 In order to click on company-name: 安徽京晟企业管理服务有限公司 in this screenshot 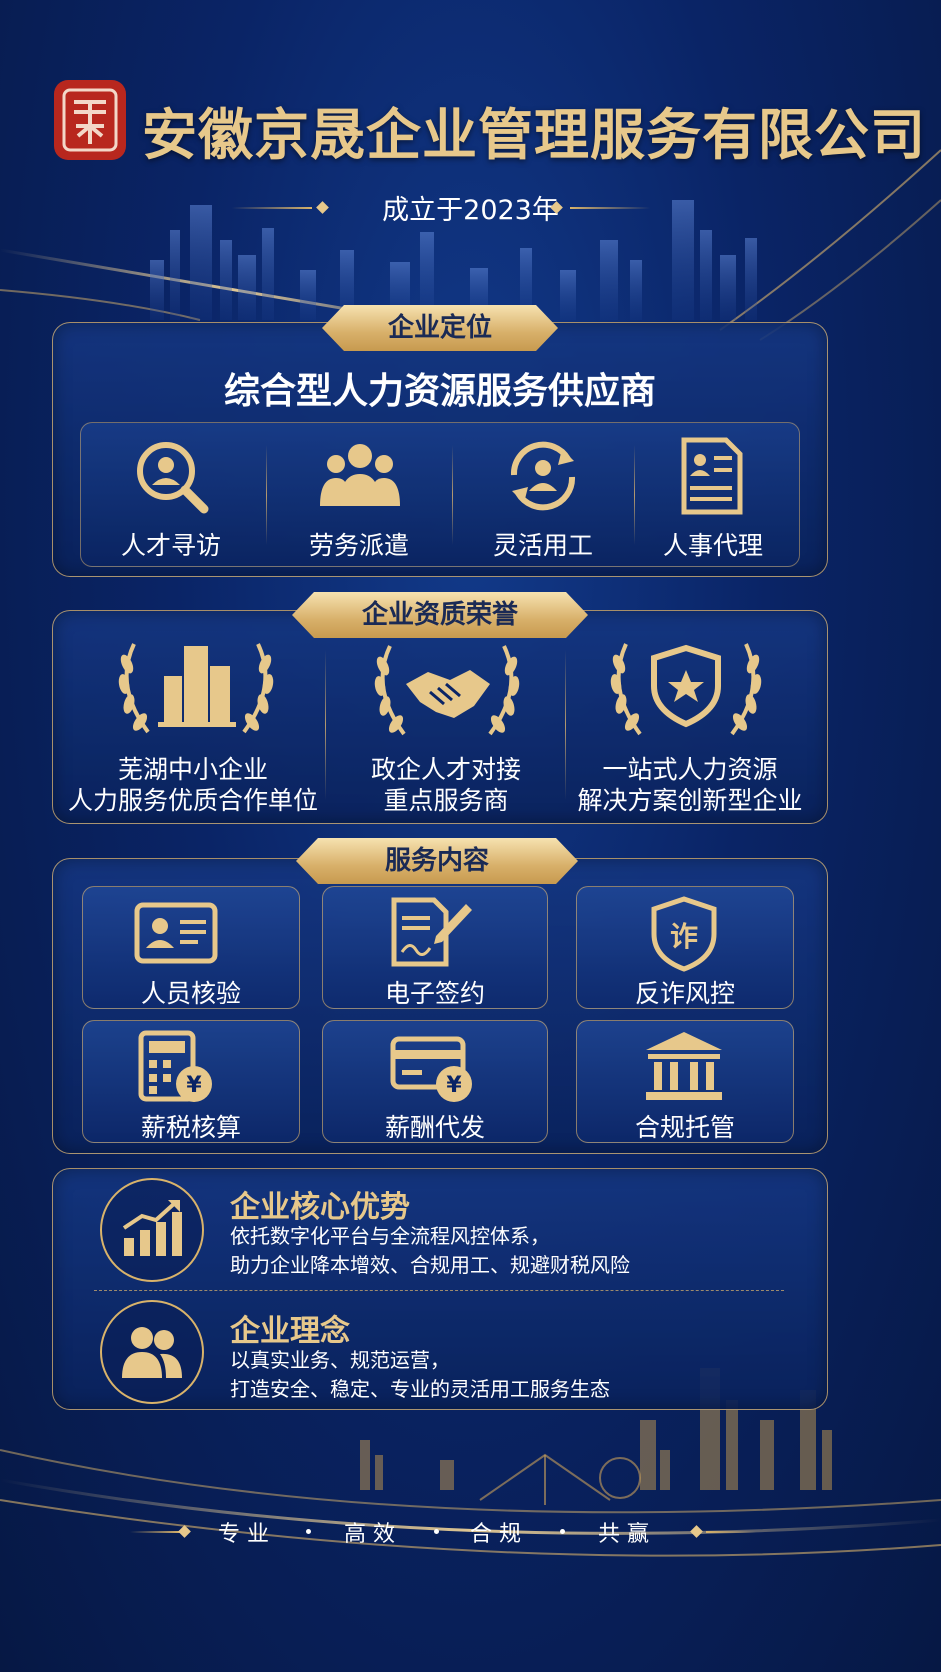, I will do `click(534, 135)`.